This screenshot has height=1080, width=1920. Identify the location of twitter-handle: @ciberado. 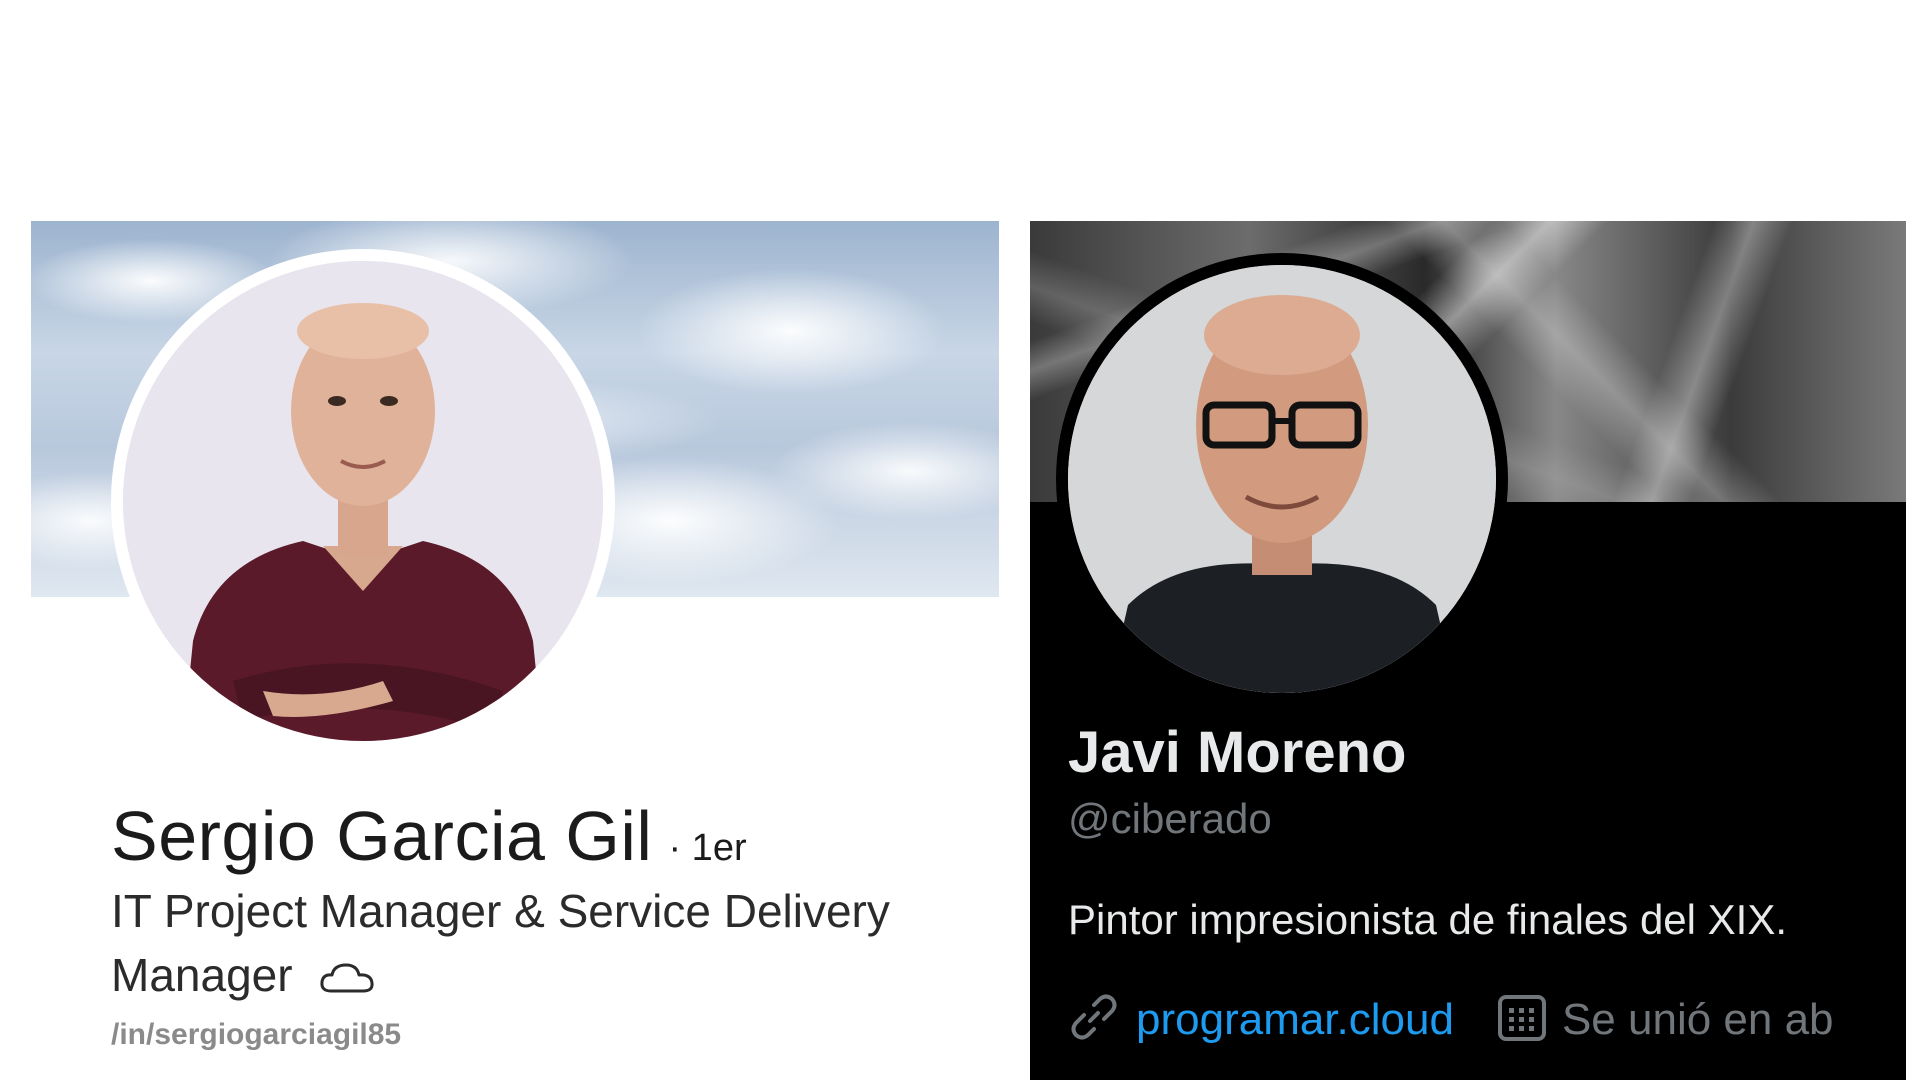
(1170, 818).